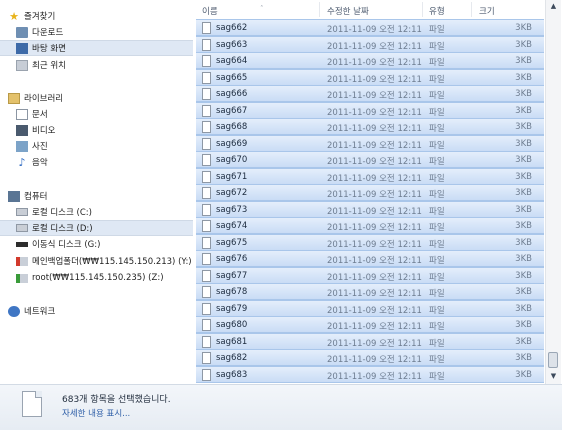  I want to click on vertical-scrollbar: ▲ ▼, so click(553, 192).